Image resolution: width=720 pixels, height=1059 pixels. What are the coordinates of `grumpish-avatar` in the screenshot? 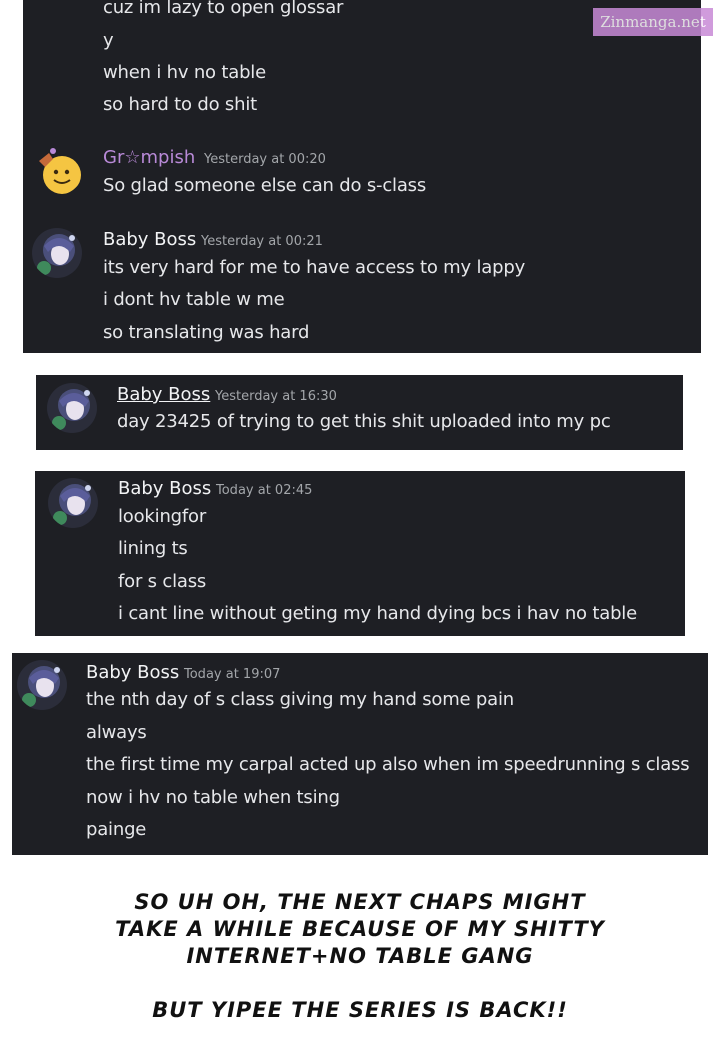 It's located at (58, 170).